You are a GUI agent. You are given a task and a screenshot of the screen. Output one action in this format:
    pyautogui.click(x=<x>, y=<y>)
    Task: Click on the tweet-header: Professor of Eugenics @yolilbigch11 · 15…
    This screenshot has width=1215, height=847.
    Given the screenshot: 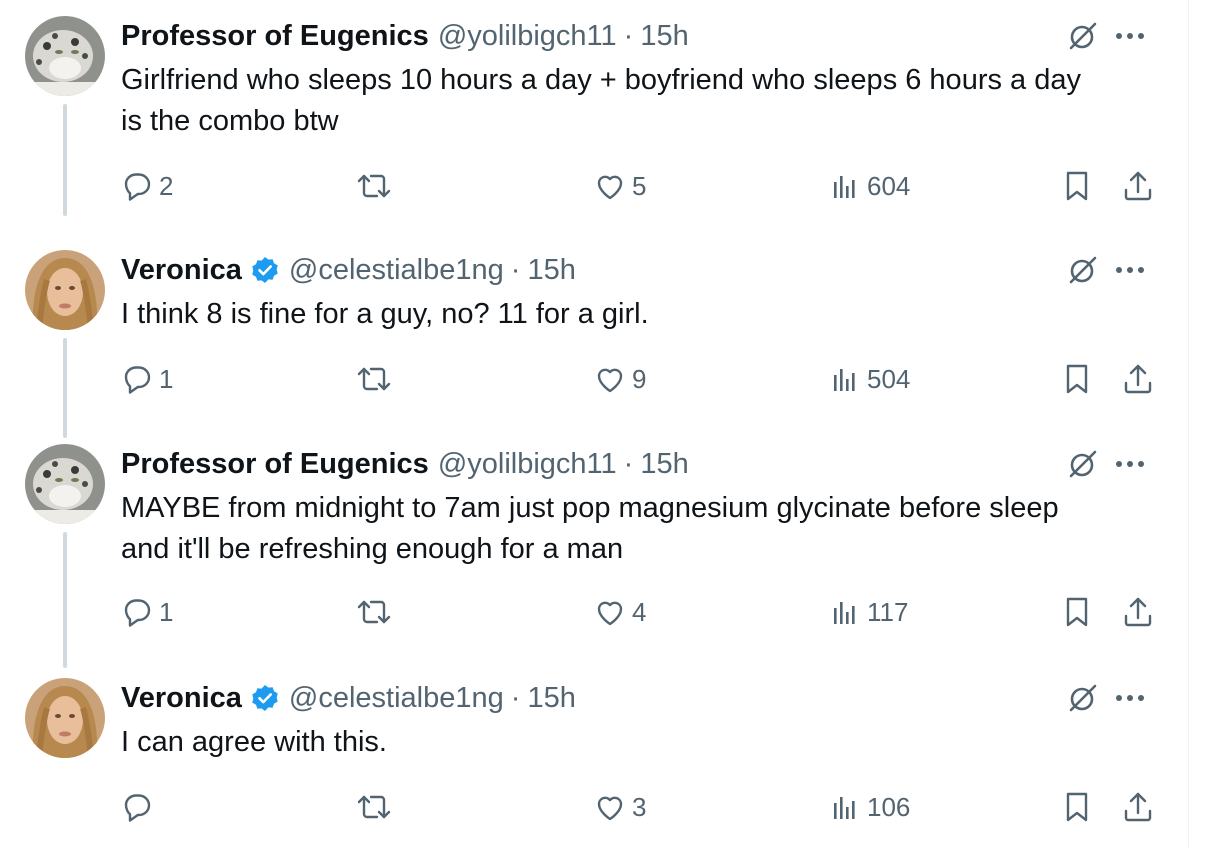 What is the action you would take?
    pyautogui.click(x=405, y=464)
    